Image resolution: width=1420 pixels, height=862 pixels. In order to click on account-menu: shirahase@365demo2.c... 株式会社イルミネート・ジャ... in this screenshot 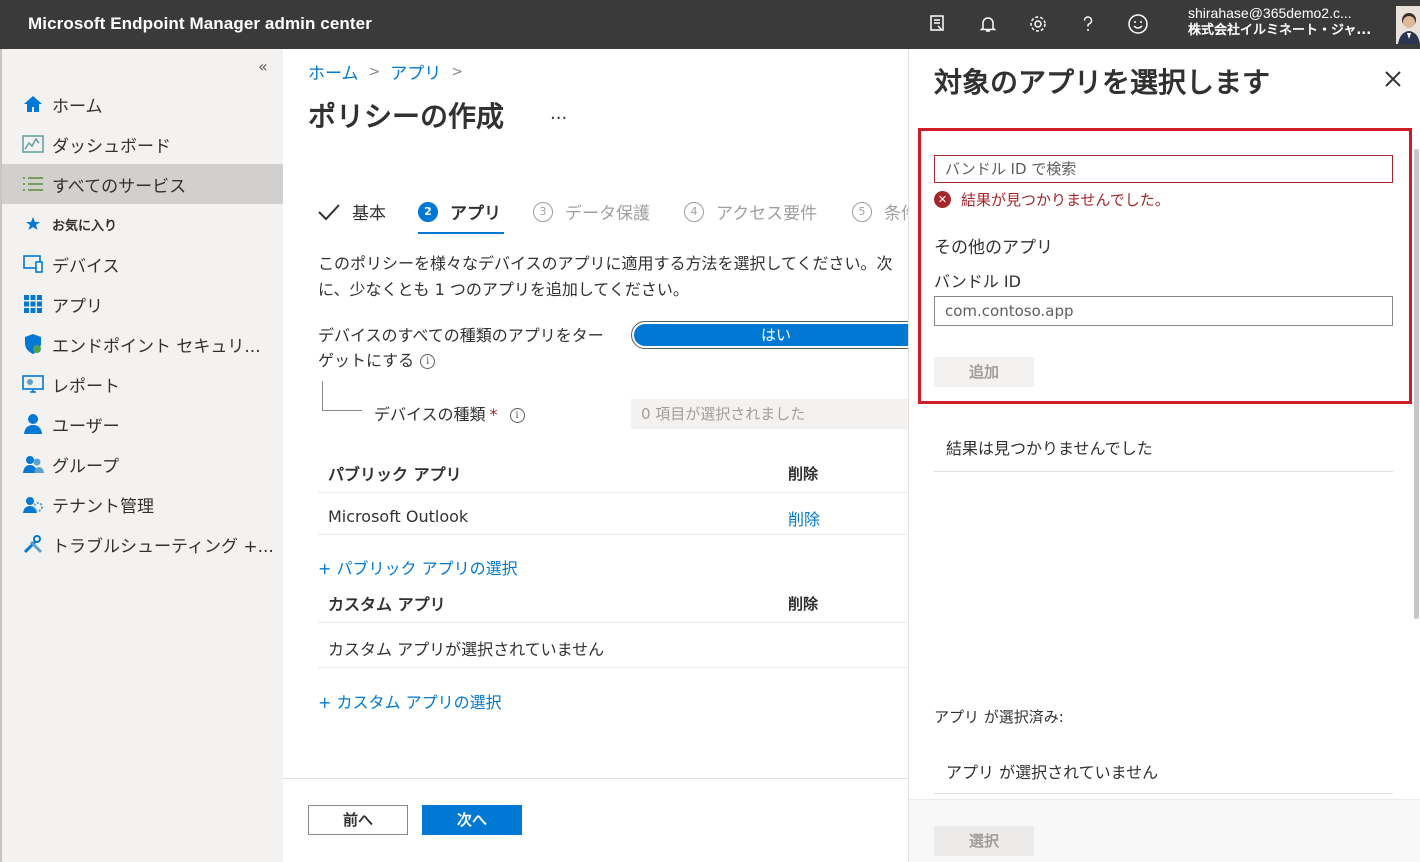, I will do `click(1288, 22)`.